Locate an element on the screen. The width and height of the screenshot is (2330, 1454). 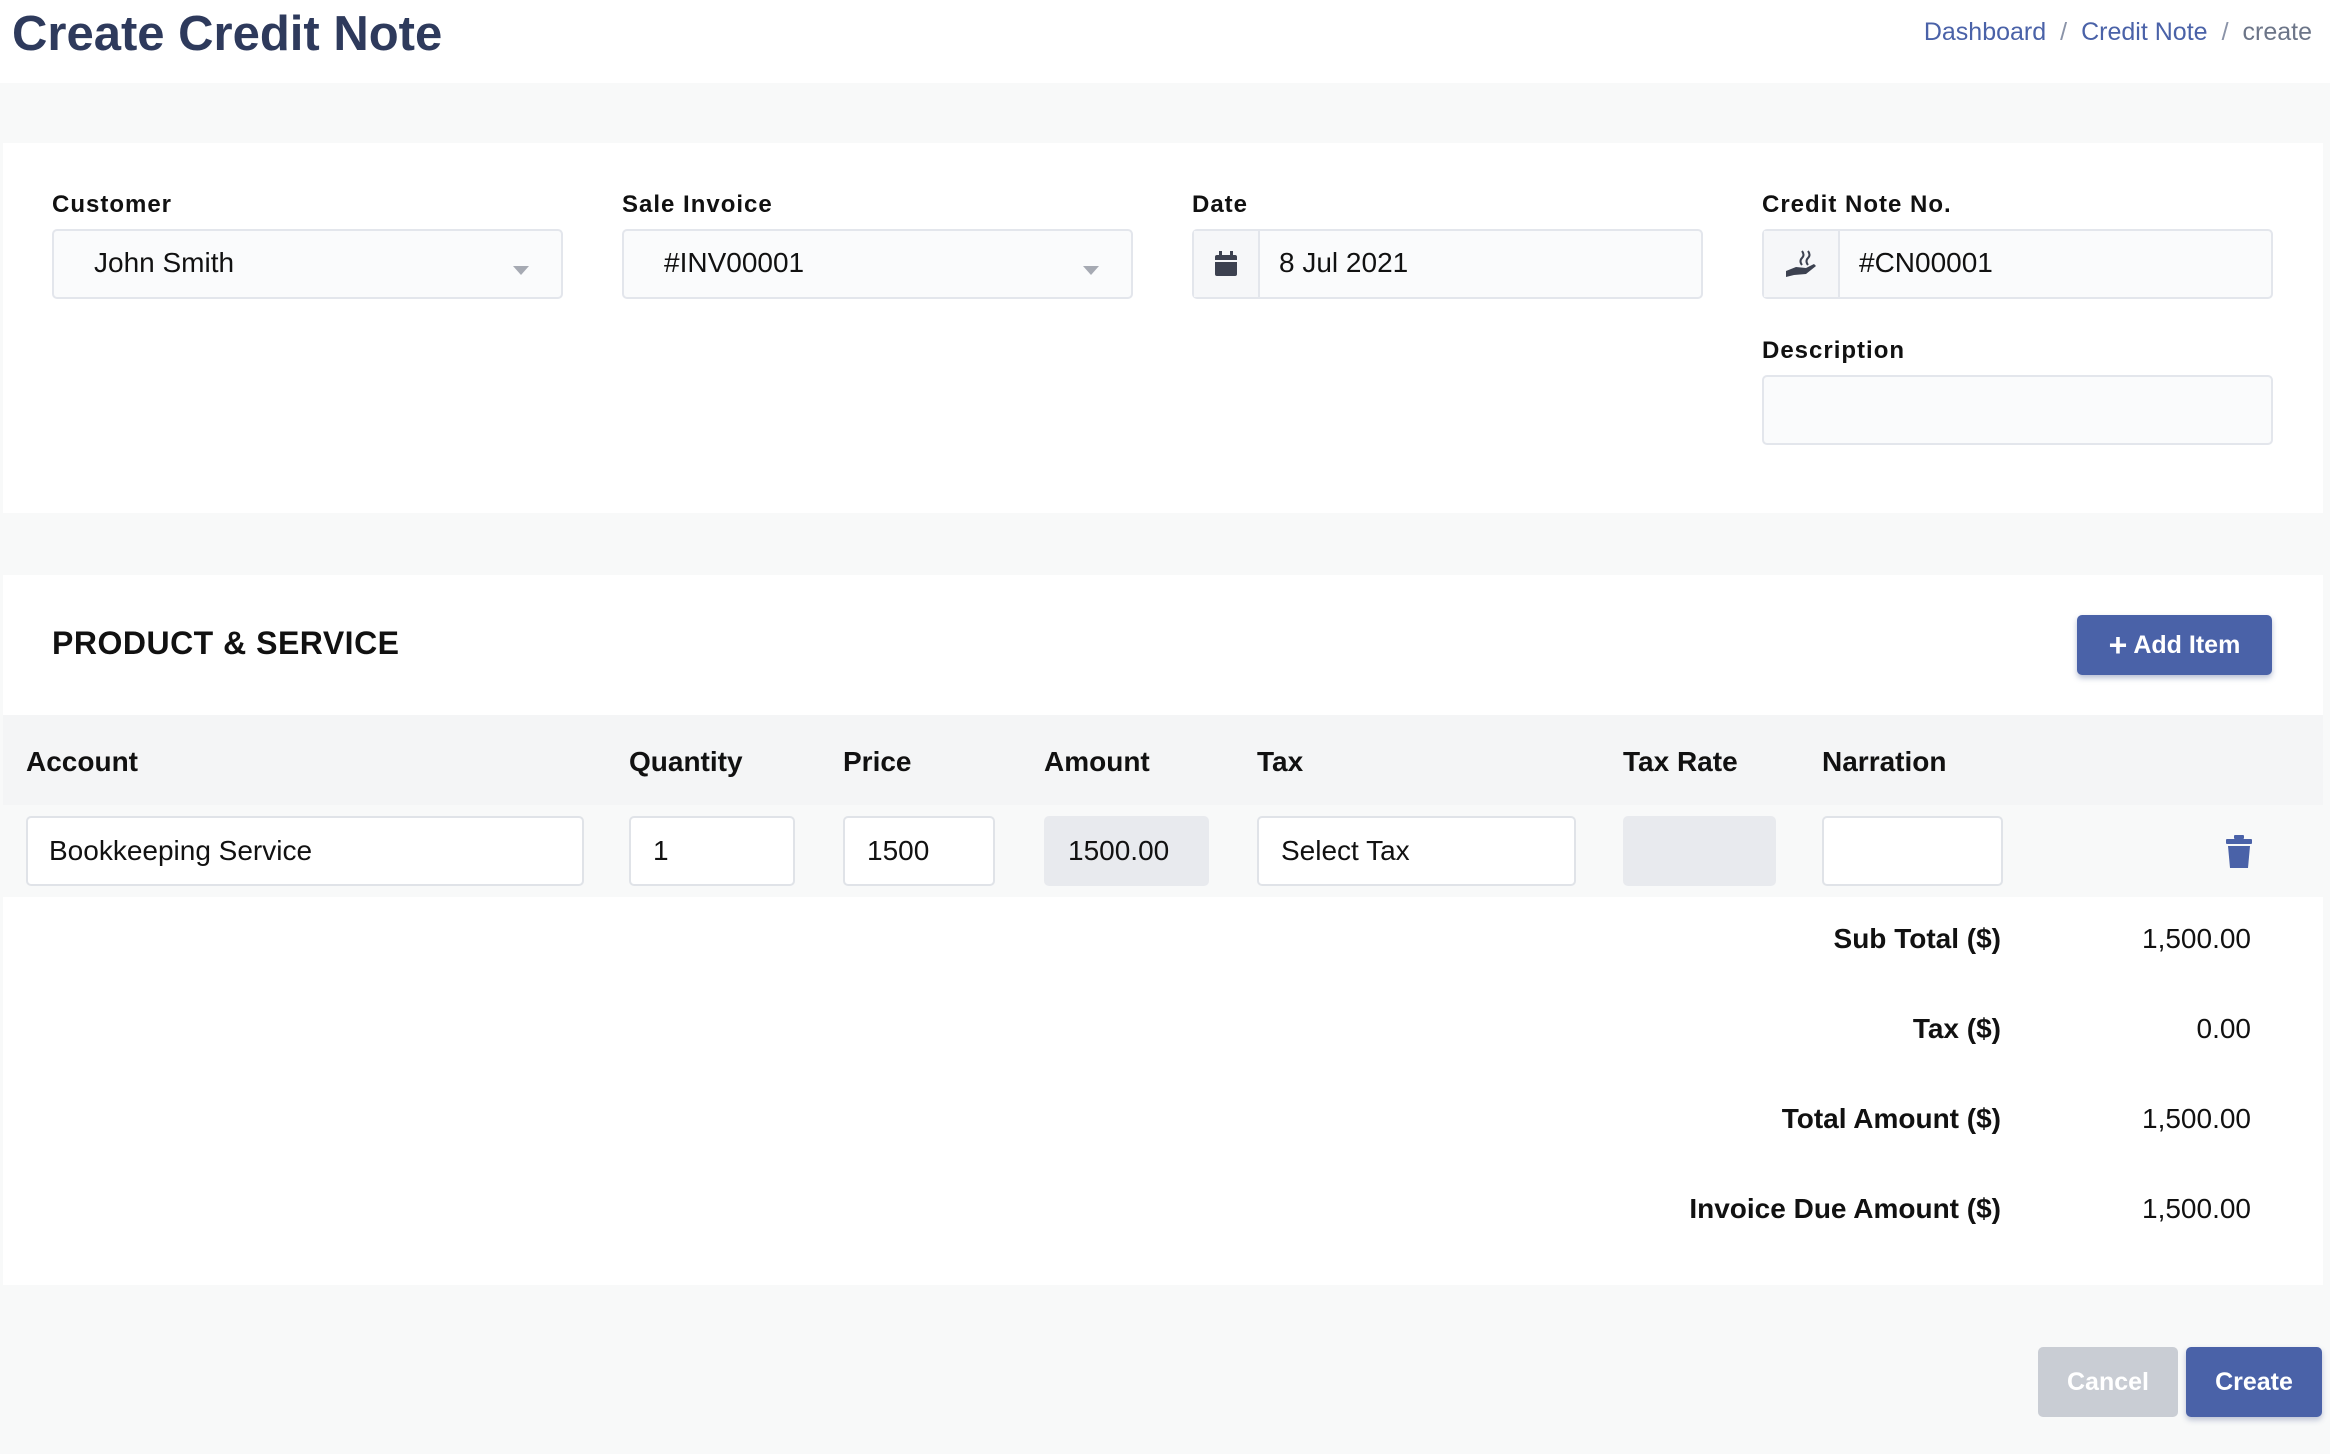
plus-icon: + is located at coordinates (2118, 645).